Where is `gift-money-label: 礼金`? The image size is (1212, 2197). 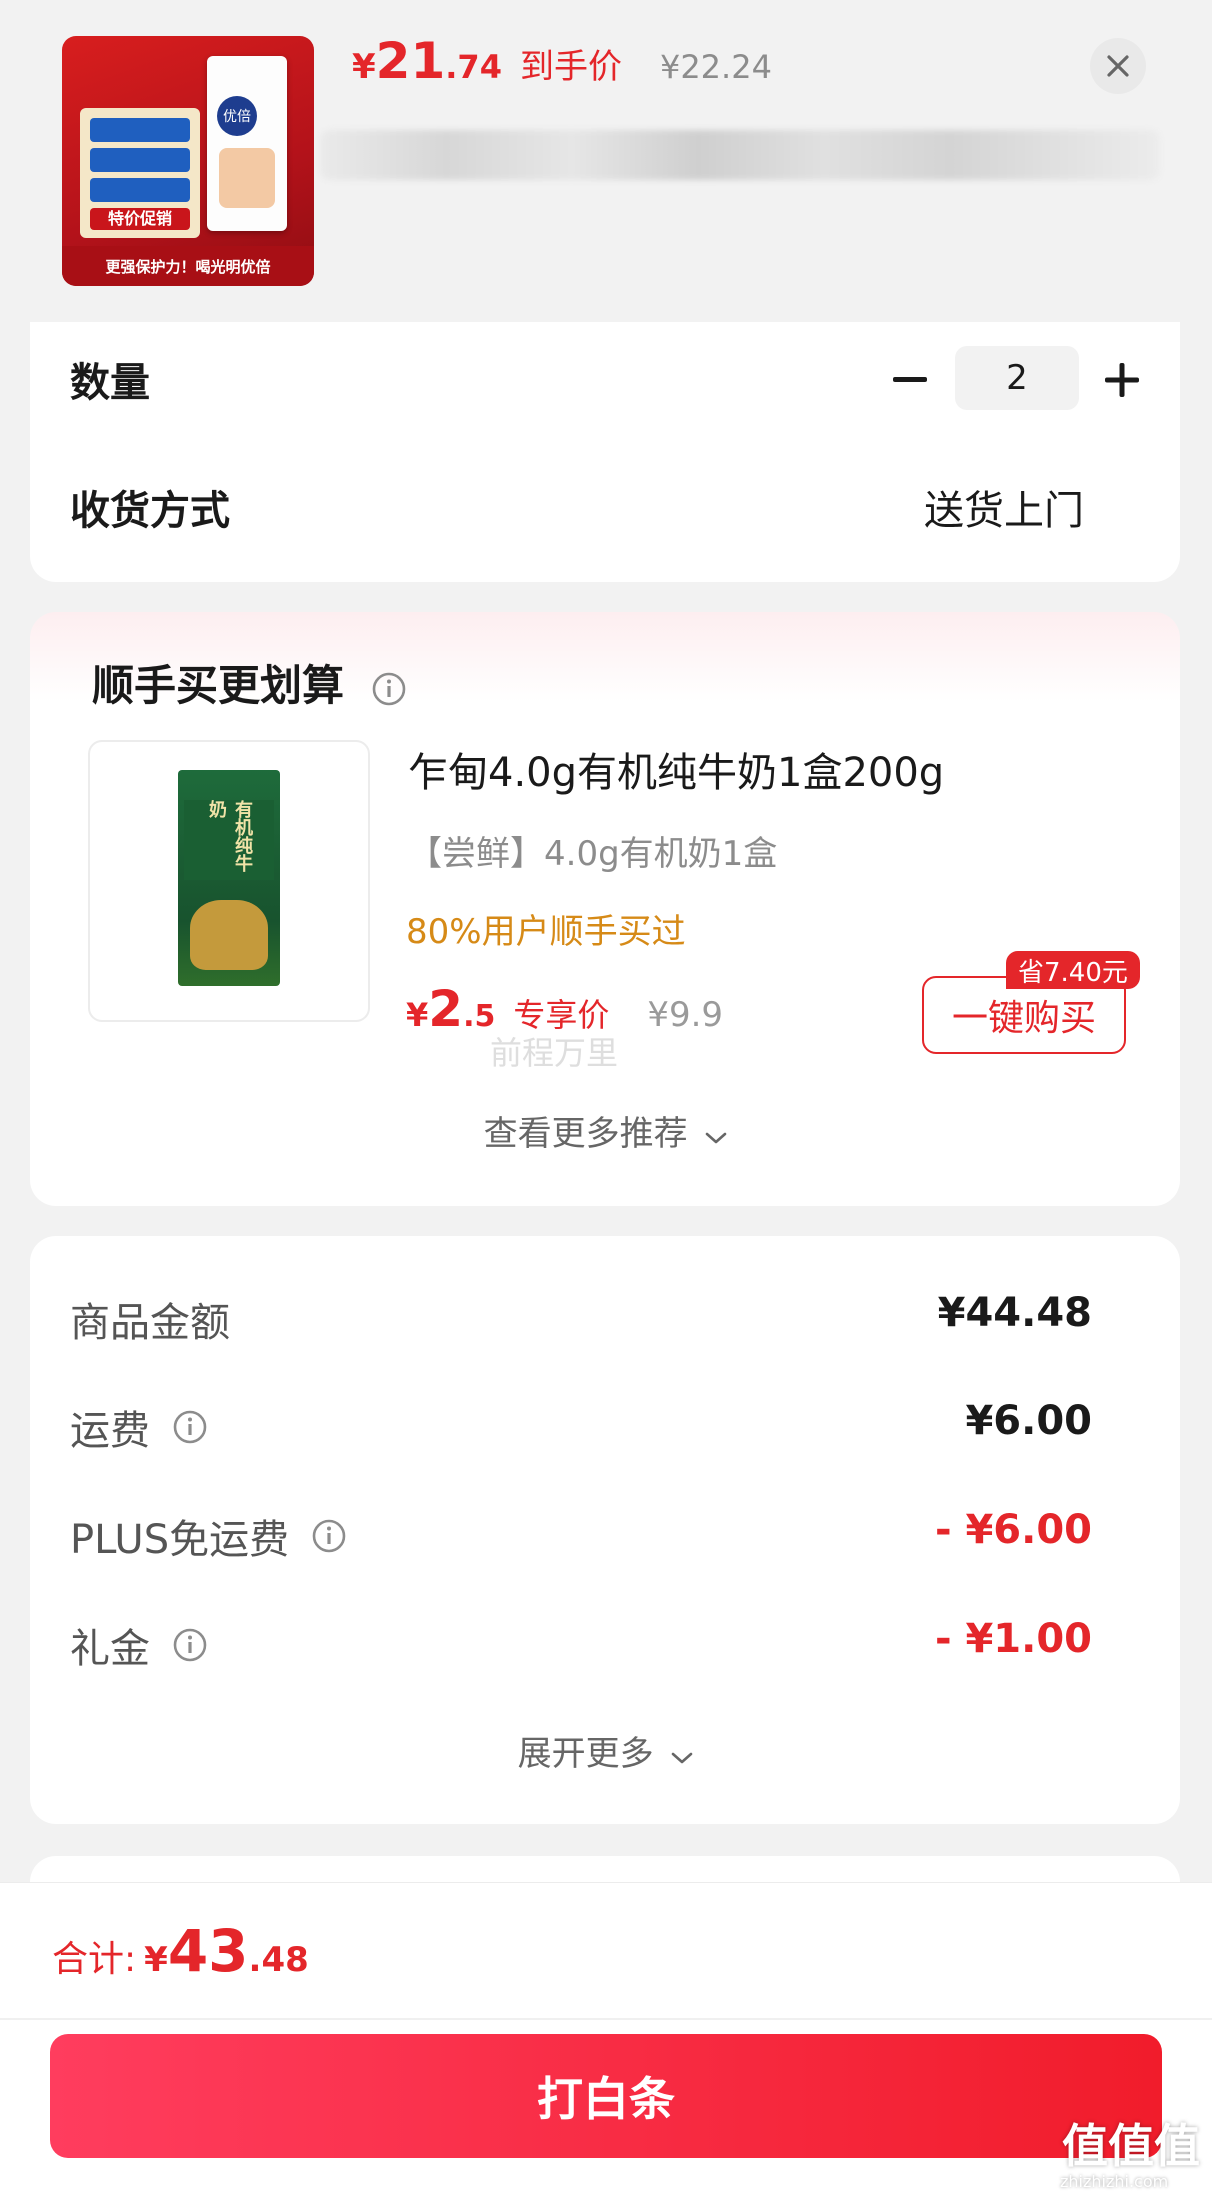 gift-money-label: 礼金 is located at coordinates (139, 1645).